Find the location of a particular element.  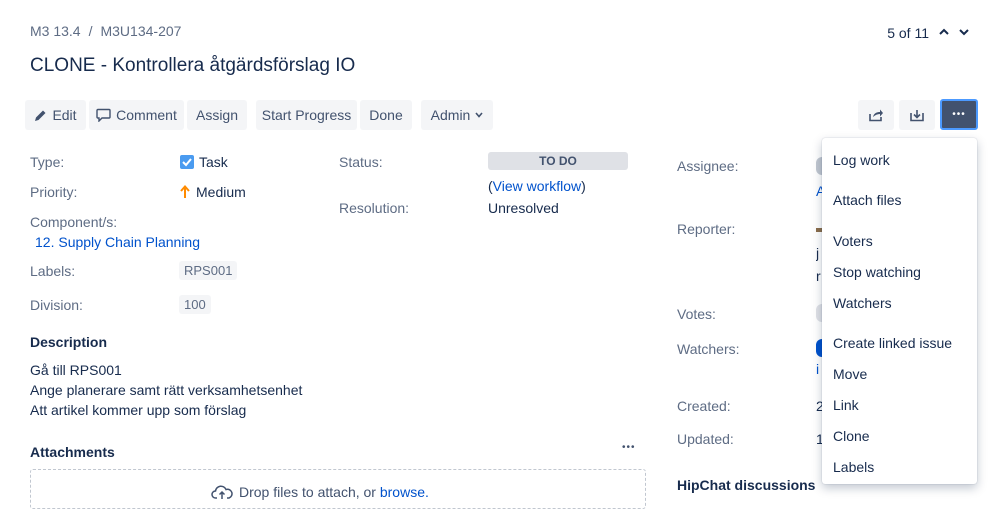

component-link: 12. Supply Chain Planning is located at coordinates (117, 242).